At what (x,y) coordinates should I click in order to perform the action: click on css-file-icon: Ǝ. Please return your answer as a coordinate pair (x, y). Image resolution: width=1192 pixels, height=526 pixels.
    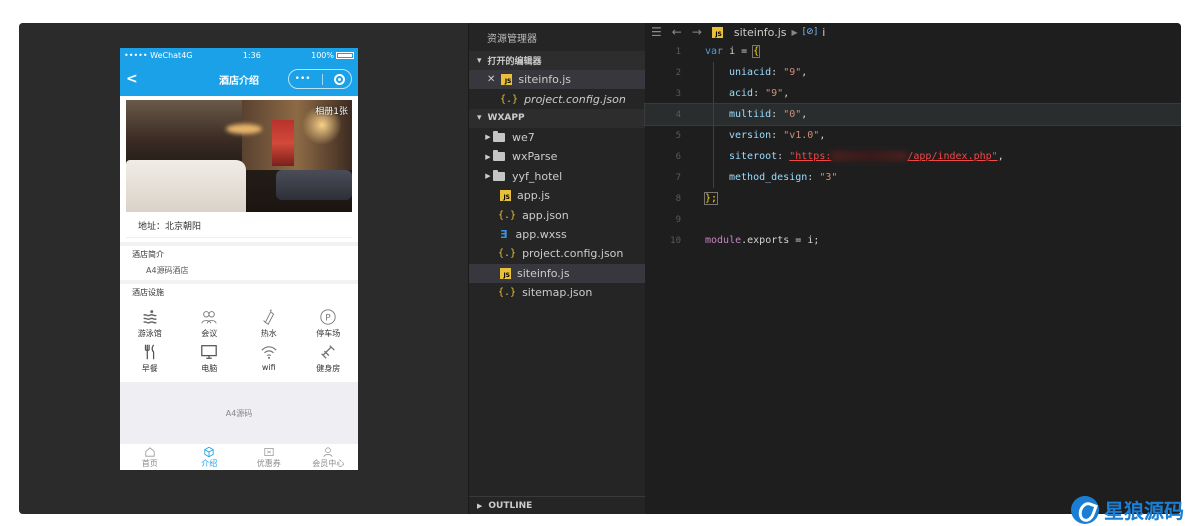
    Looking at the image, I should click on (504, 234).